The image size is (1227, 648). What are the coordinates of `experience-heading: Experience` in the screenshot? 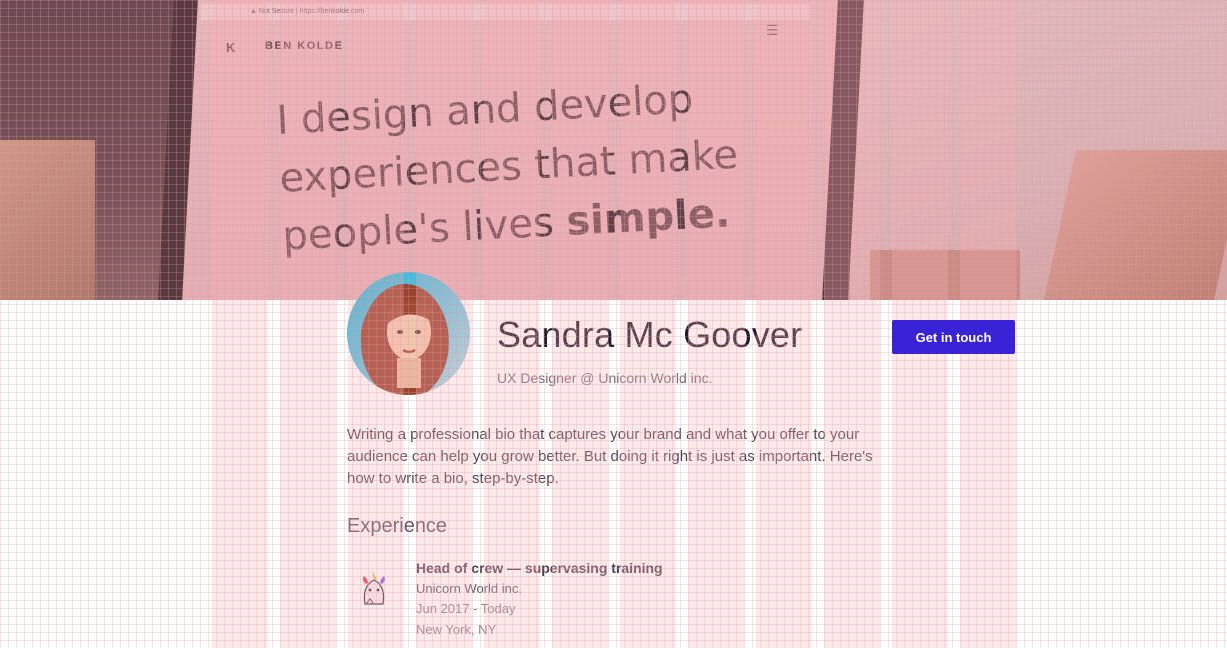 It's located at (397, 526).